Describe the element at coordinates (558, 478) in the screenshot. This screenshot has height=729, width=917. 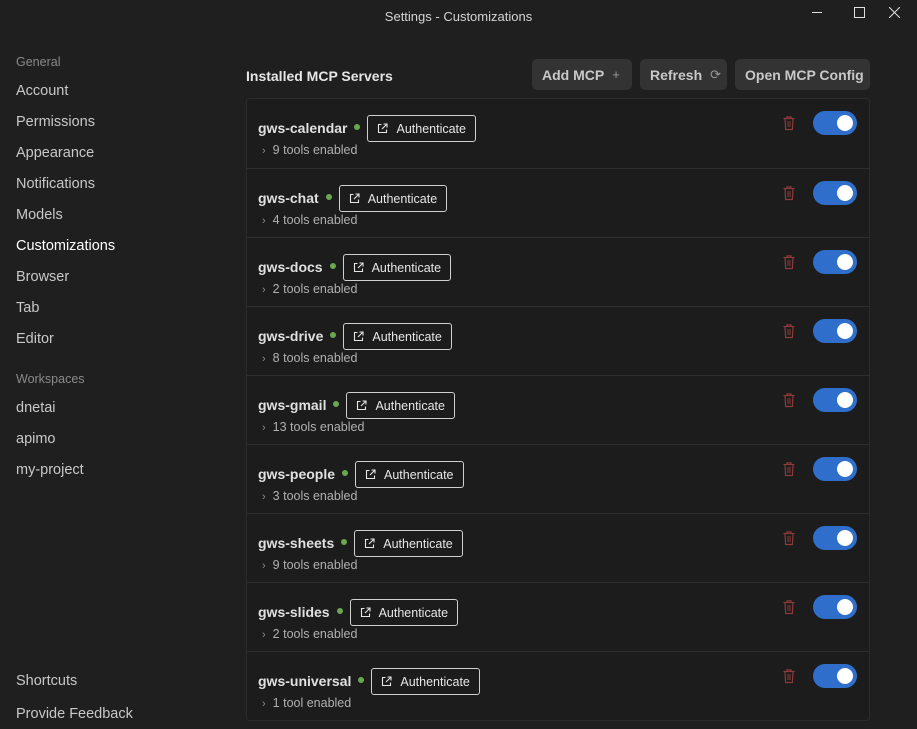
I see `mcp-server-row-gws-people: gws-people Authenticate › 3 tools enabled` at that location.